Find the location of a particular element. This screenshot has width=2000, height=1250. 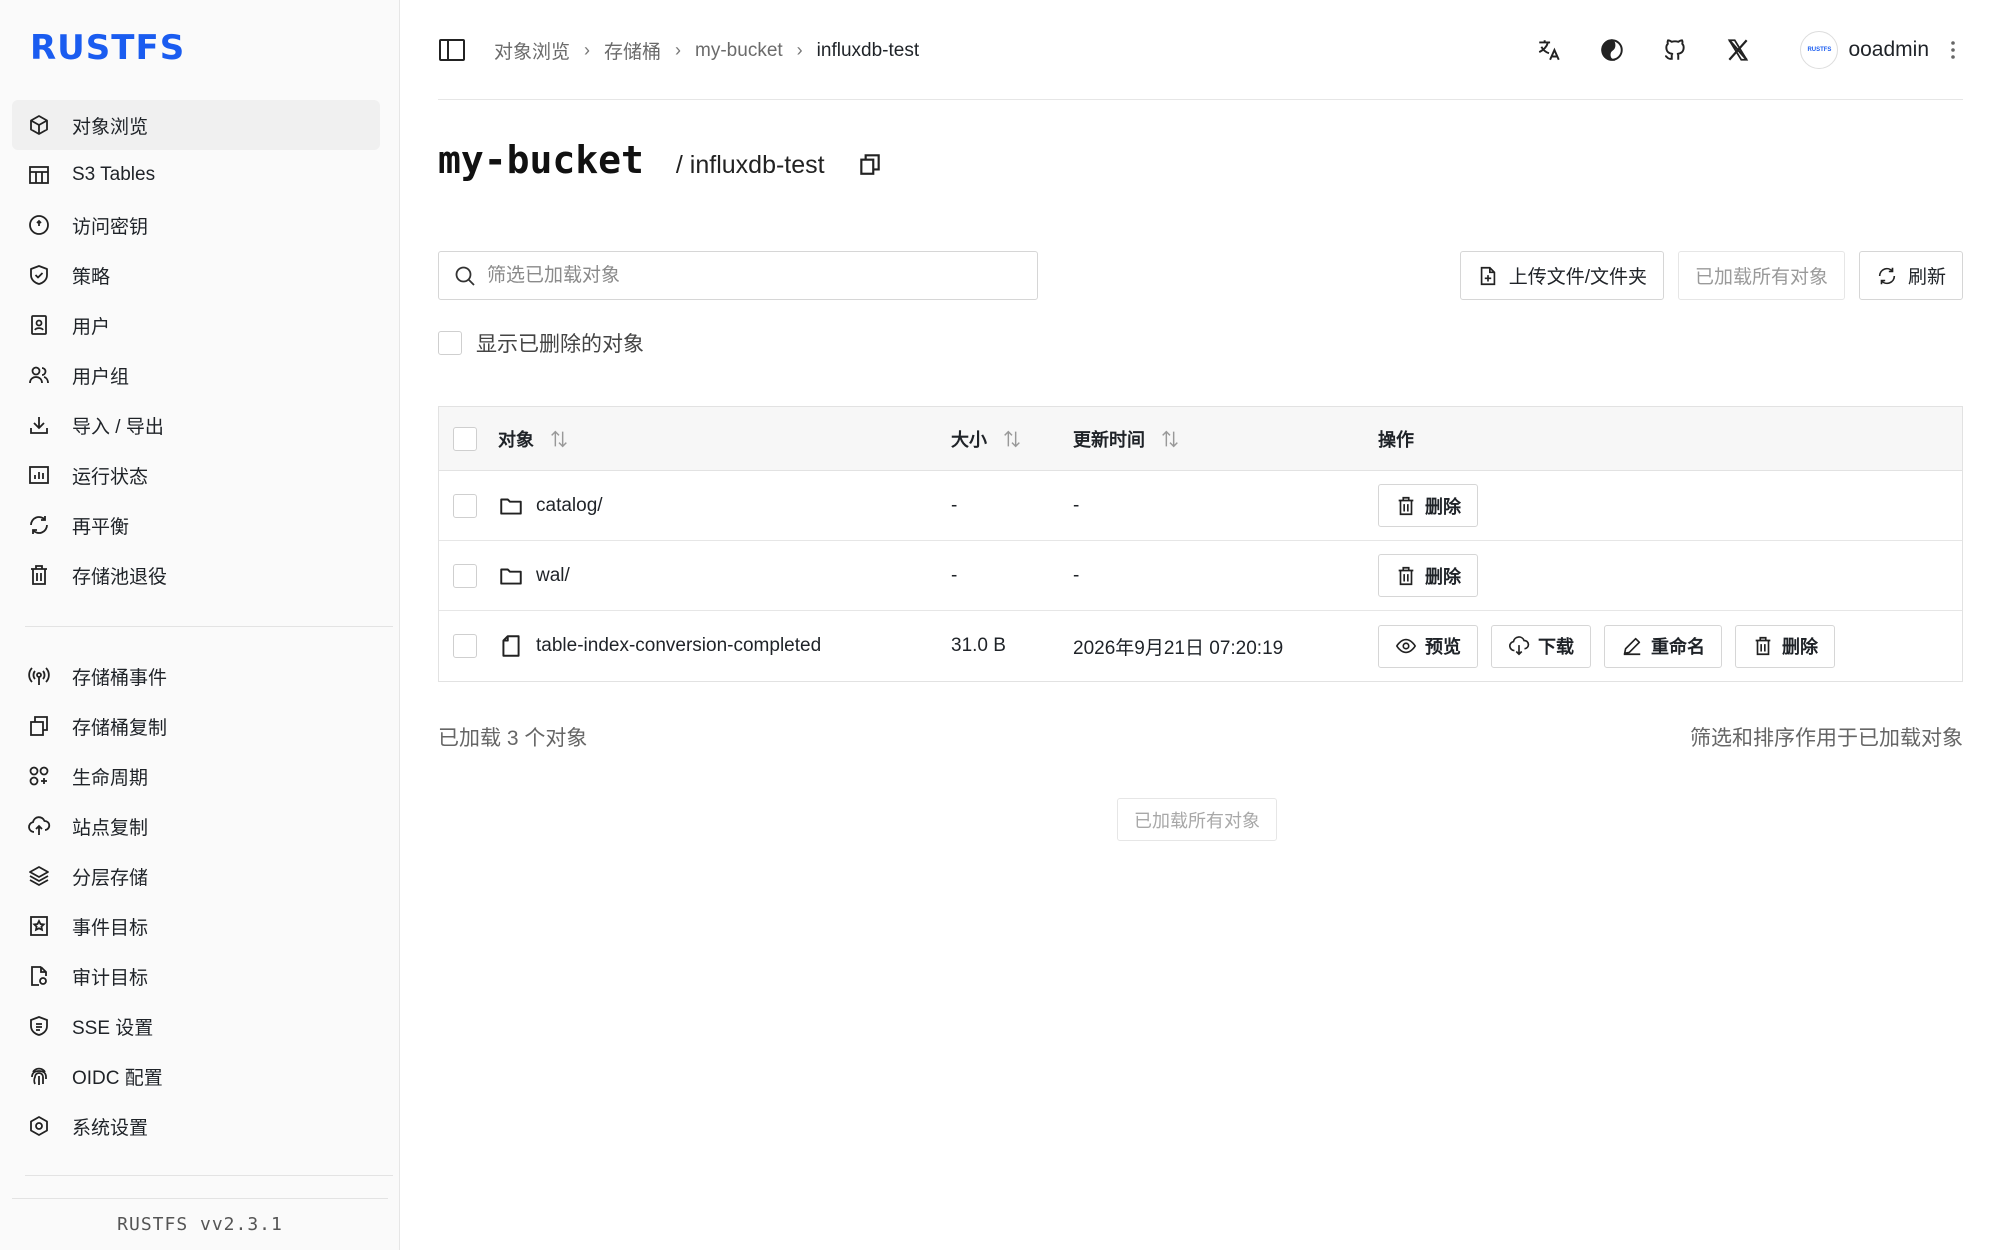

sidebar-item-rebalance: 再平衡 is located at coordinates (196, 525).